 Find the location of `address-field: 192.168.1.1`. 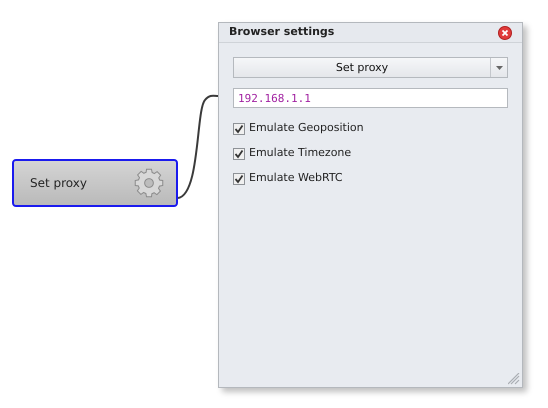

address-field: 192.168.1.1 is located at coordinates (370, 98).